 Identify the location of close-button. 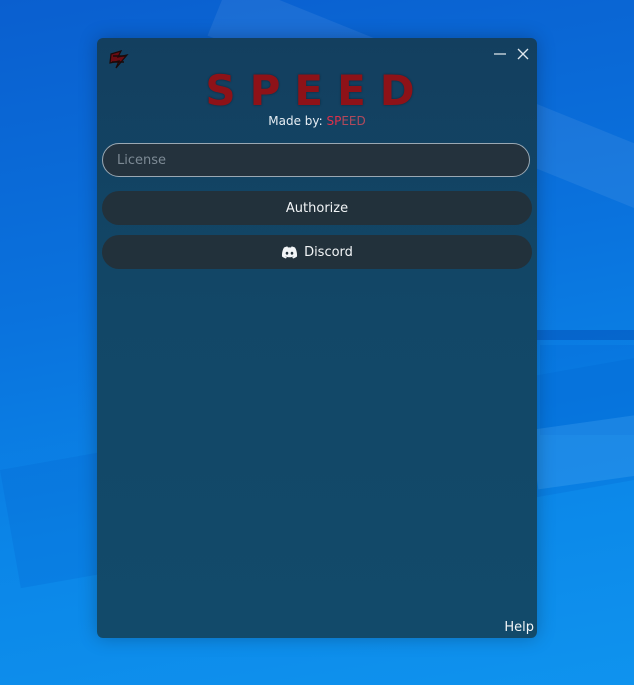
(523, 54).